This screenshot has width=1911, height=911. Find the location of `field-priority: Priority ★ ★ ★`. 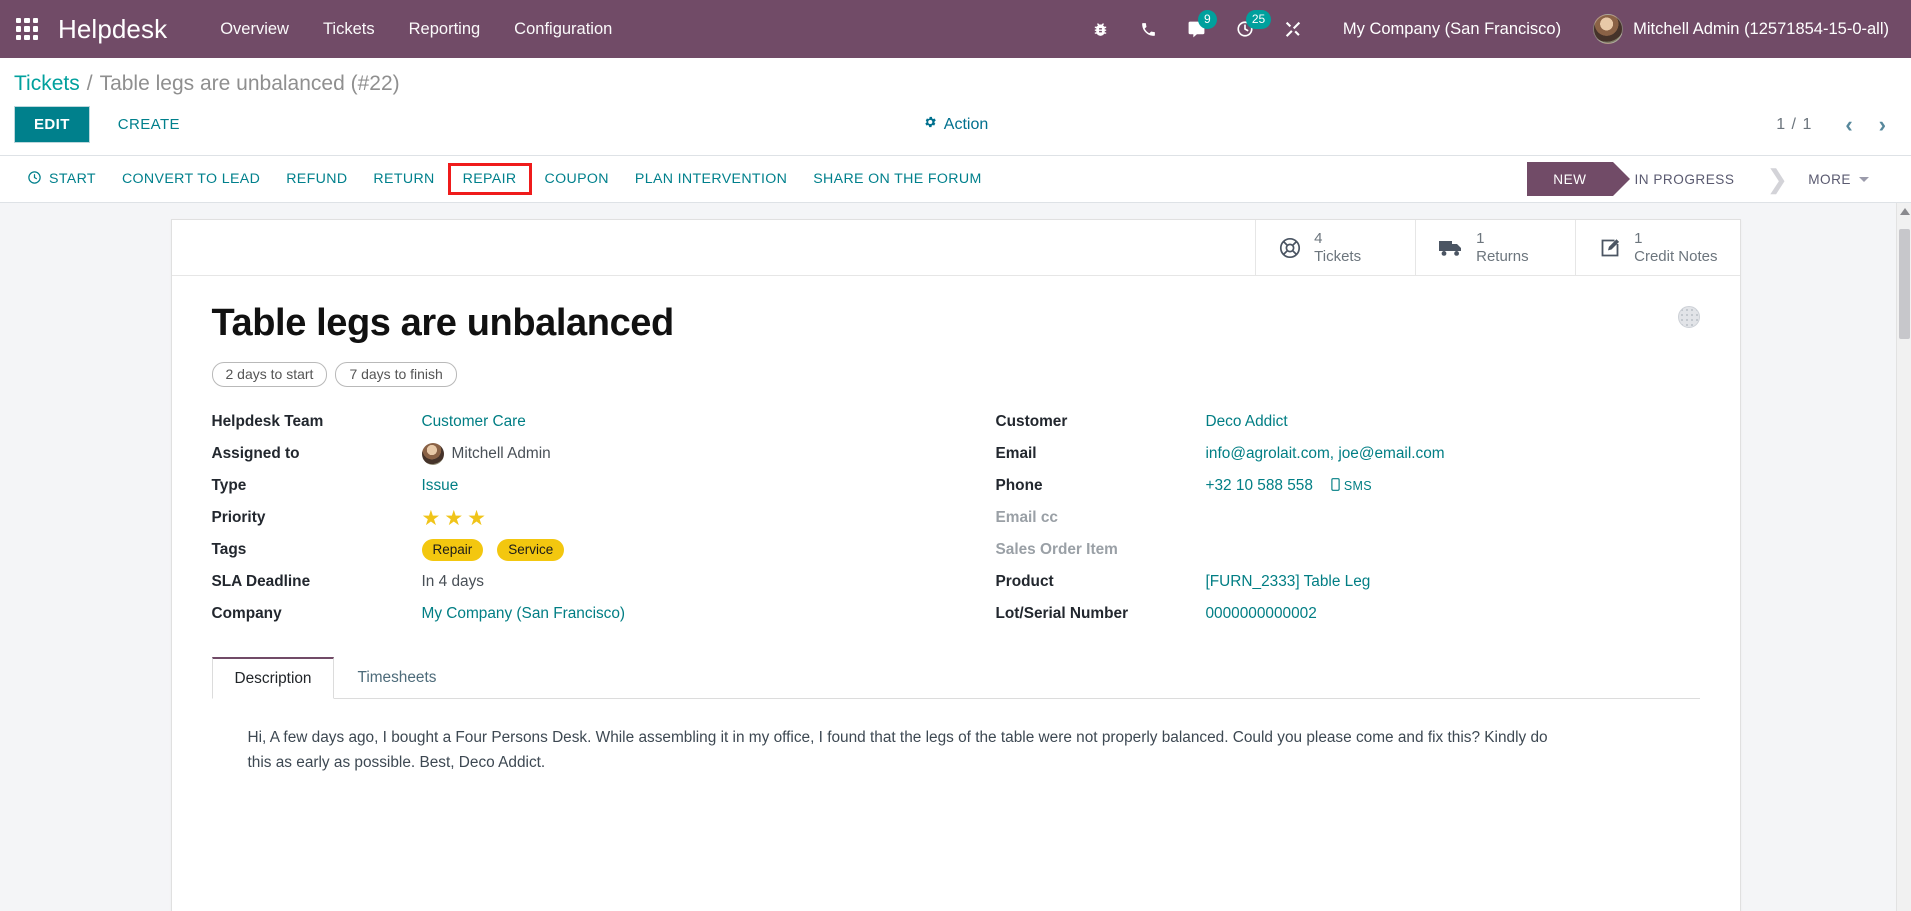

field-priority: Priority ★ ★ ★ is located at coordinates (564, 518).